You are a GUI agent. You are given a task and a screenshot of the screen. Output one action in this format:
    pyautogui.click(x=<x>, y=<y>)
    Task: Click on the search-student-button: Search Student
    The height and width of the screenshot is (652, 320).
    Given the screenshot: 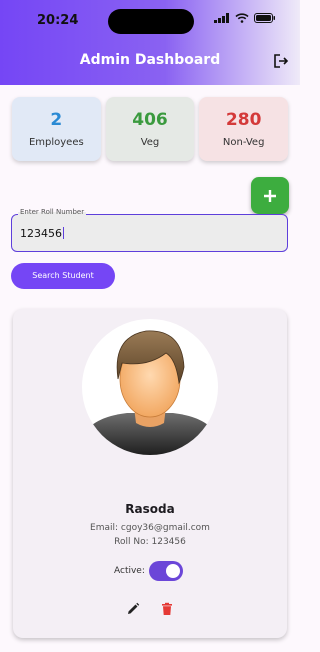 What is the action you would take?
    pyautogui.click(x=63, y=276)
    